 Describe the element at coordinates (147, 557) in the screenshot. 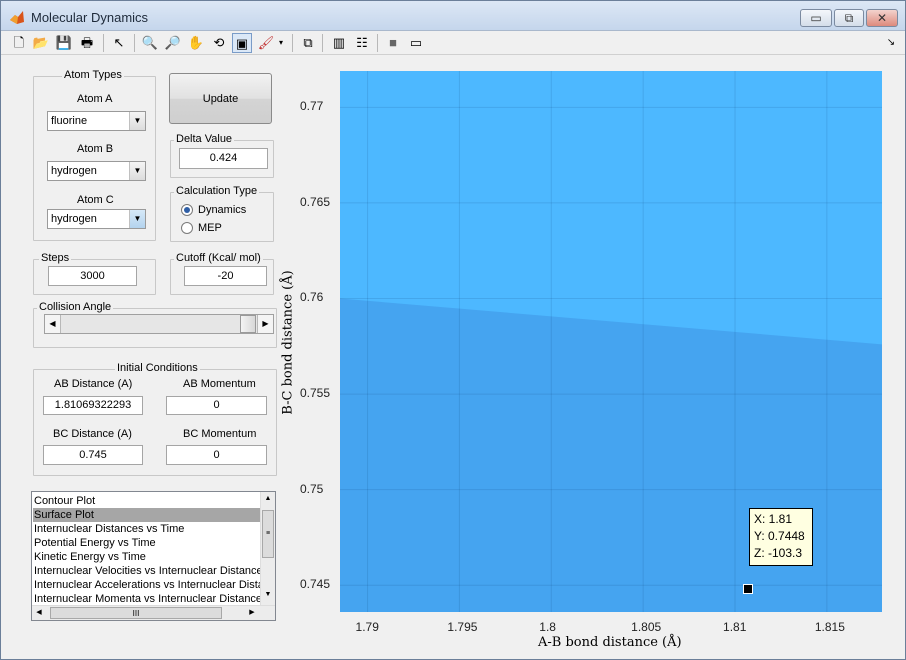

I see `list-item: Kinetic Energy vs Time` at that location.